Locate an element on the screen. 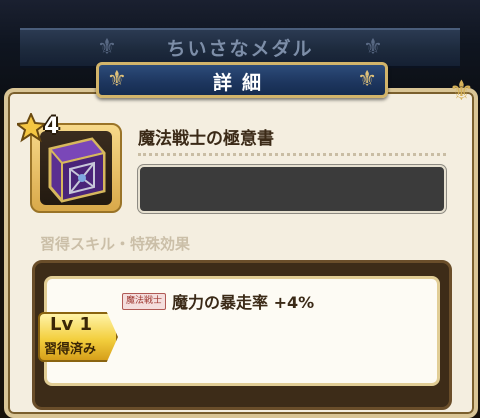  detail-banner: ⚜ 詳細 ⚜ is located at coordinates (242, 80).